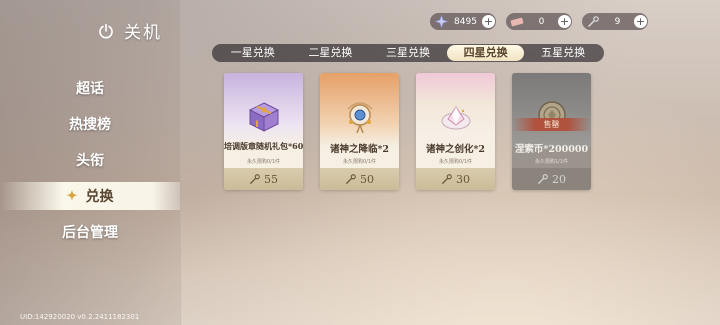 This screenshot has width=720, height=325. What do you see at coordinates (559, 179) in the screenshot?
I see `price-value: 20` at bounding box center [559, 179].